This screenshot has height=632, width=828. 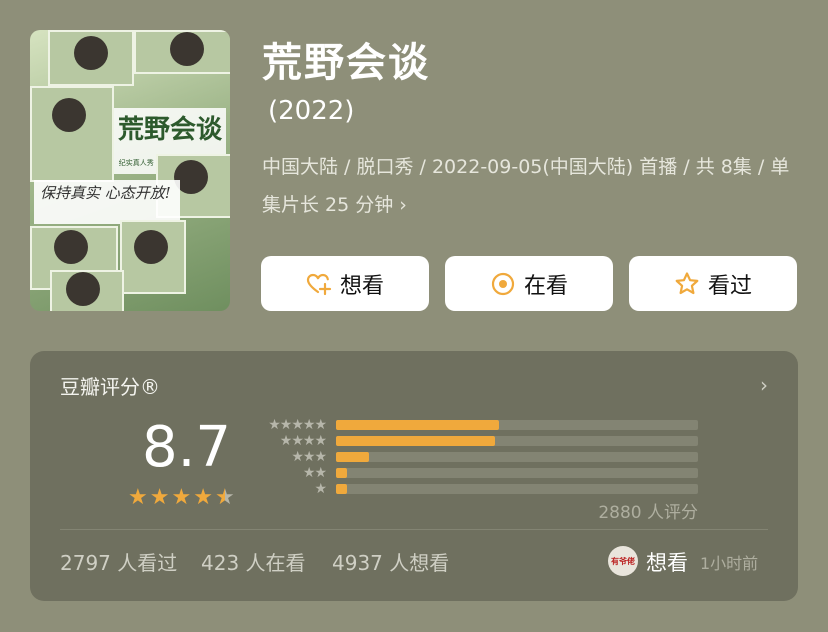 What do you see at coordinates (187, 447) in the screenshot?
I see `rating-score: 8.7` at bounding box center [187, 447].